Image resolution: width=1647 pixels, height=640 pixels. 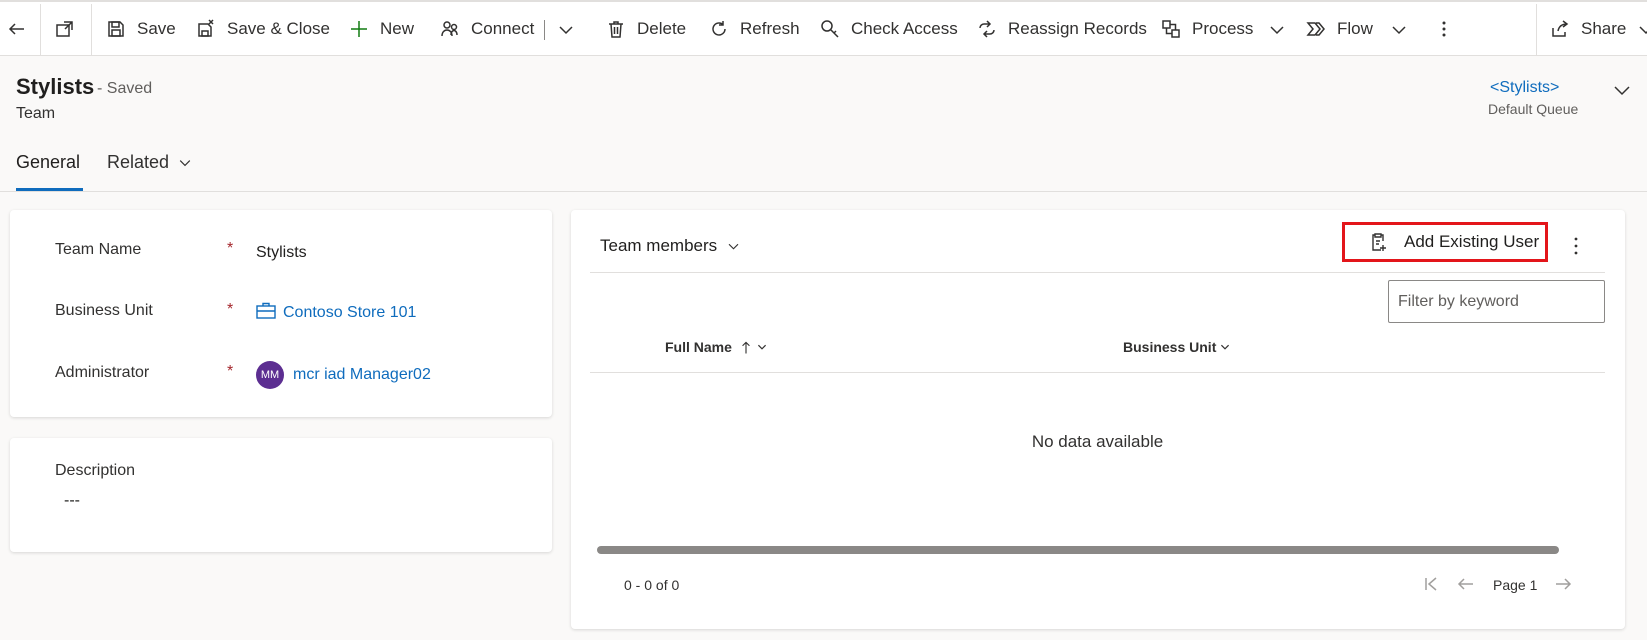 I want to click on record-title: Stylists, so click(x=55, y=86).